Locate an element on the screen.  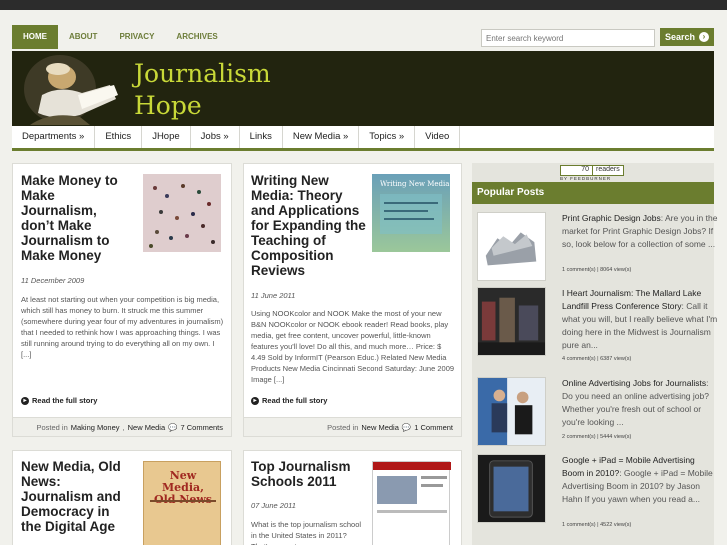
popular-post-title: Print Graphic Design Jobs is located at coordinates (611, 218).